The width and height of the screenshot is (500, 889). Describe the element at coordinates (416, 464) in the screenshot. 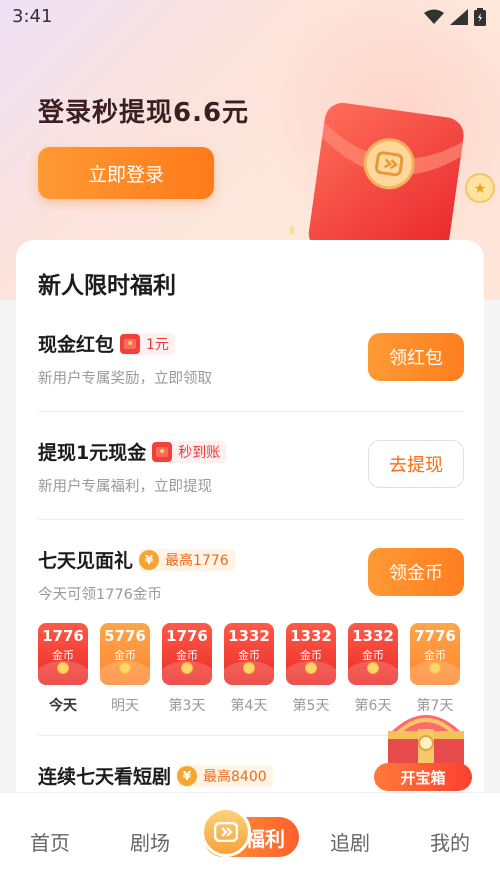

I see `withdraw-button: 去提现` at that location.